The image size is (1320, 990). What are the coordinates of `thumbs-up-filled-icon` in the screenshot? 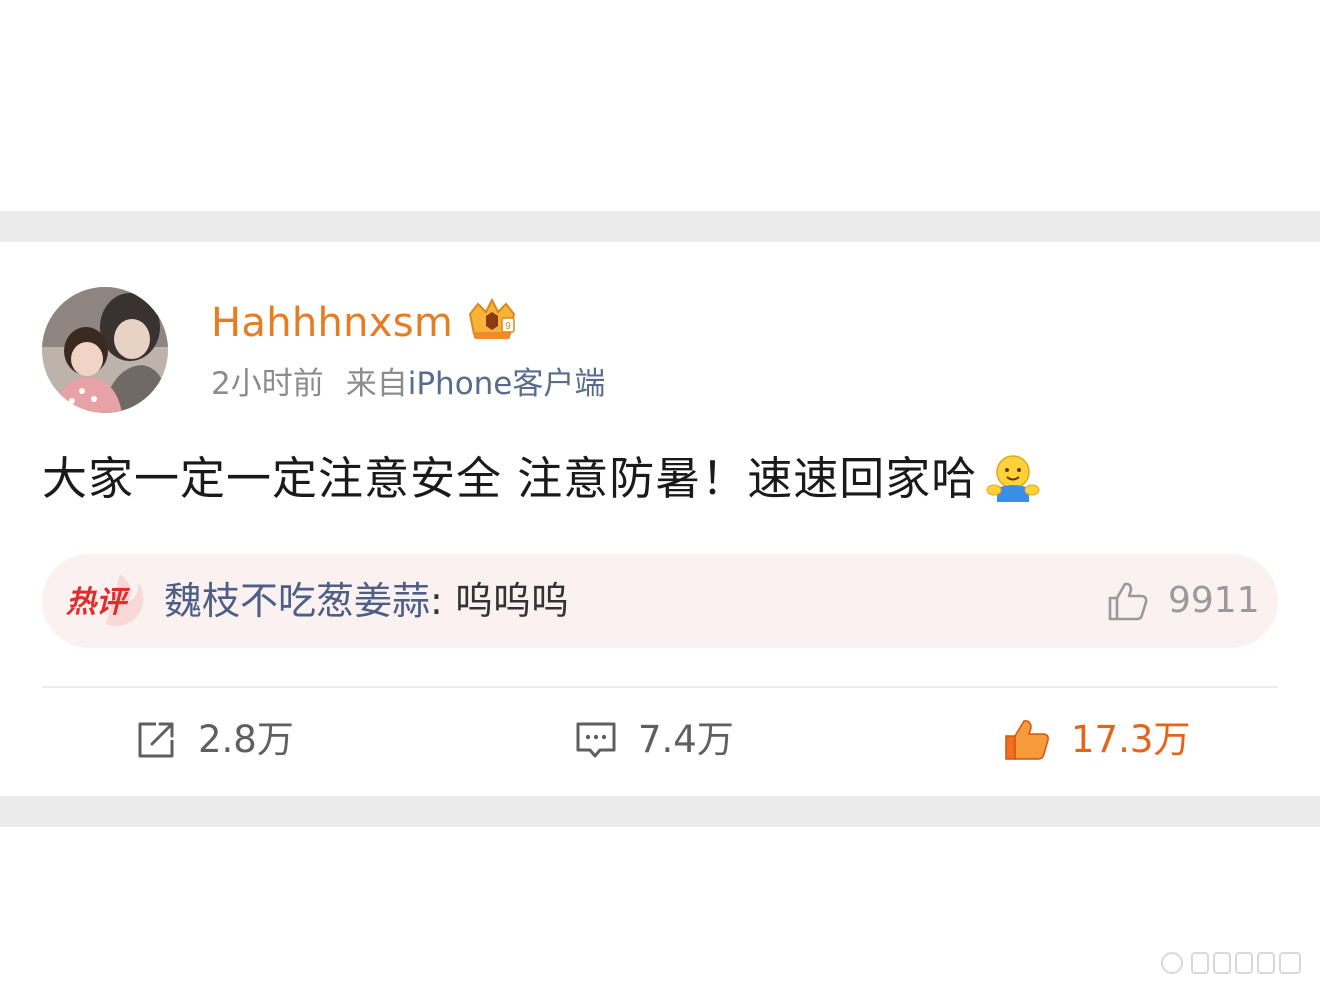 It's located at (1027, 740).